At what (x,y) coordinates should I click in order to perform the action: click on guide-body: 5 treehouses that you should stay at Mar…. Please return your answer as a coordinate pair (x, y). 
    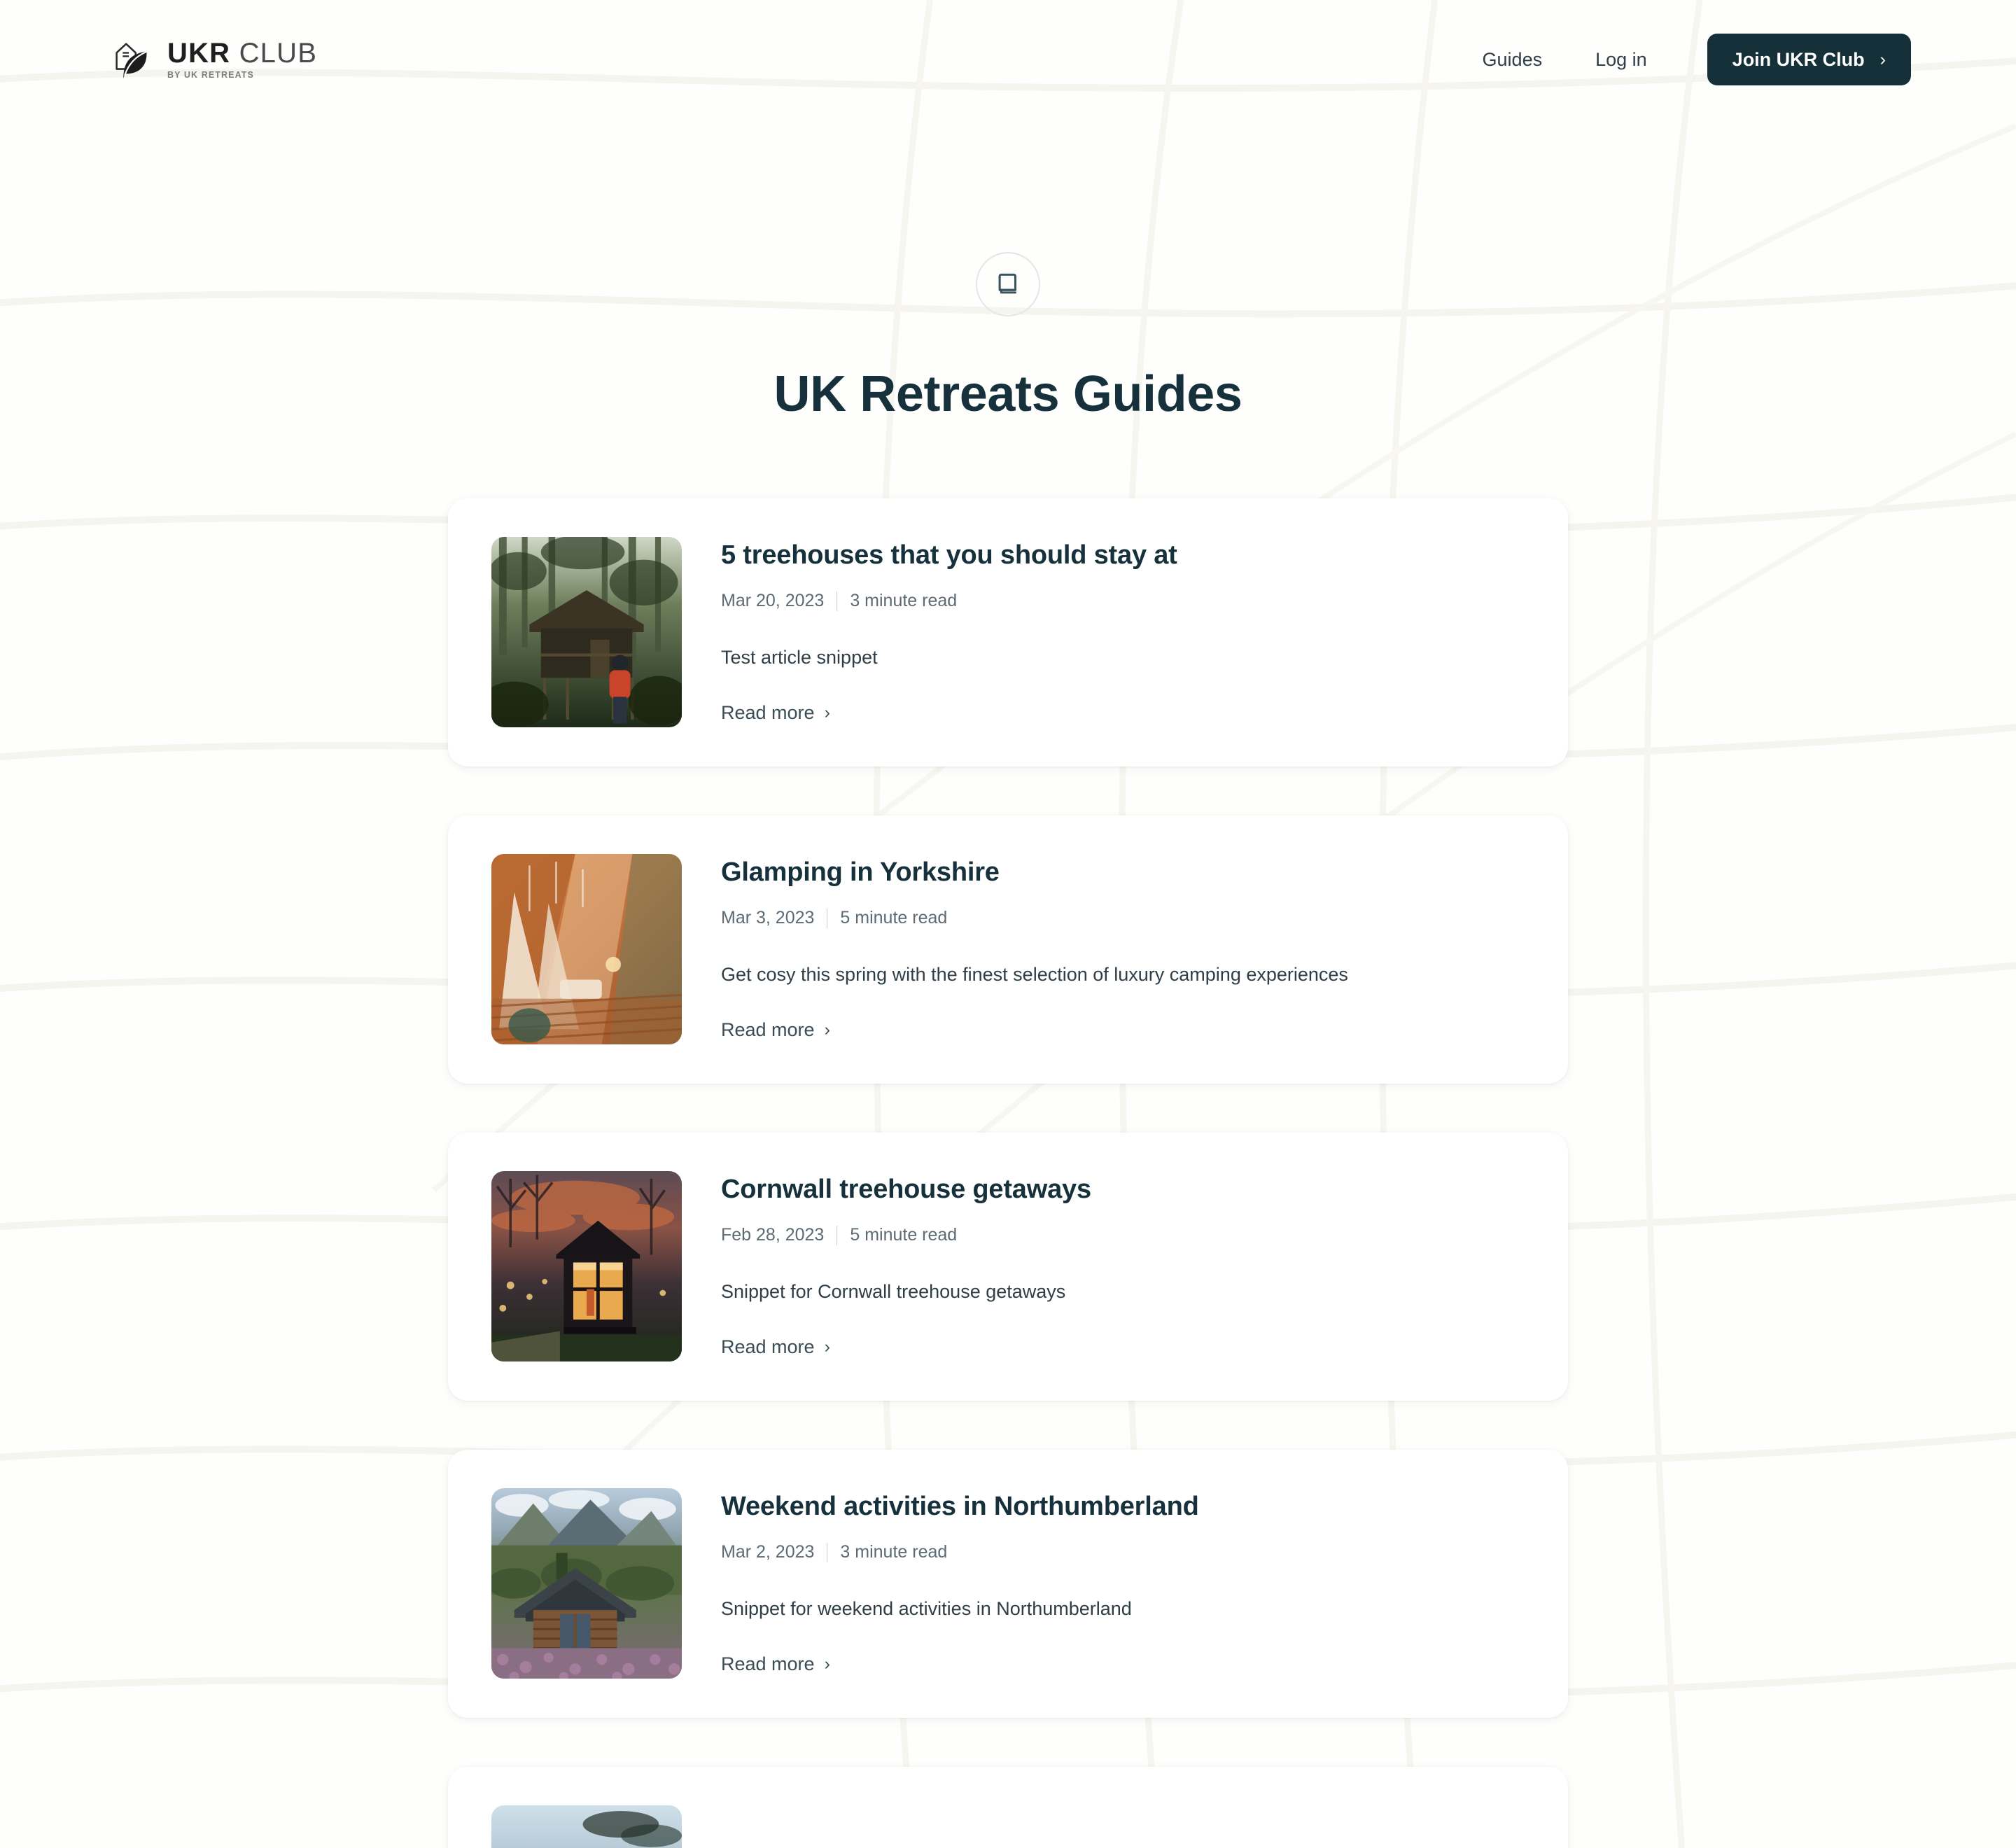
    Looking at the image, I should click on (1123, 630).